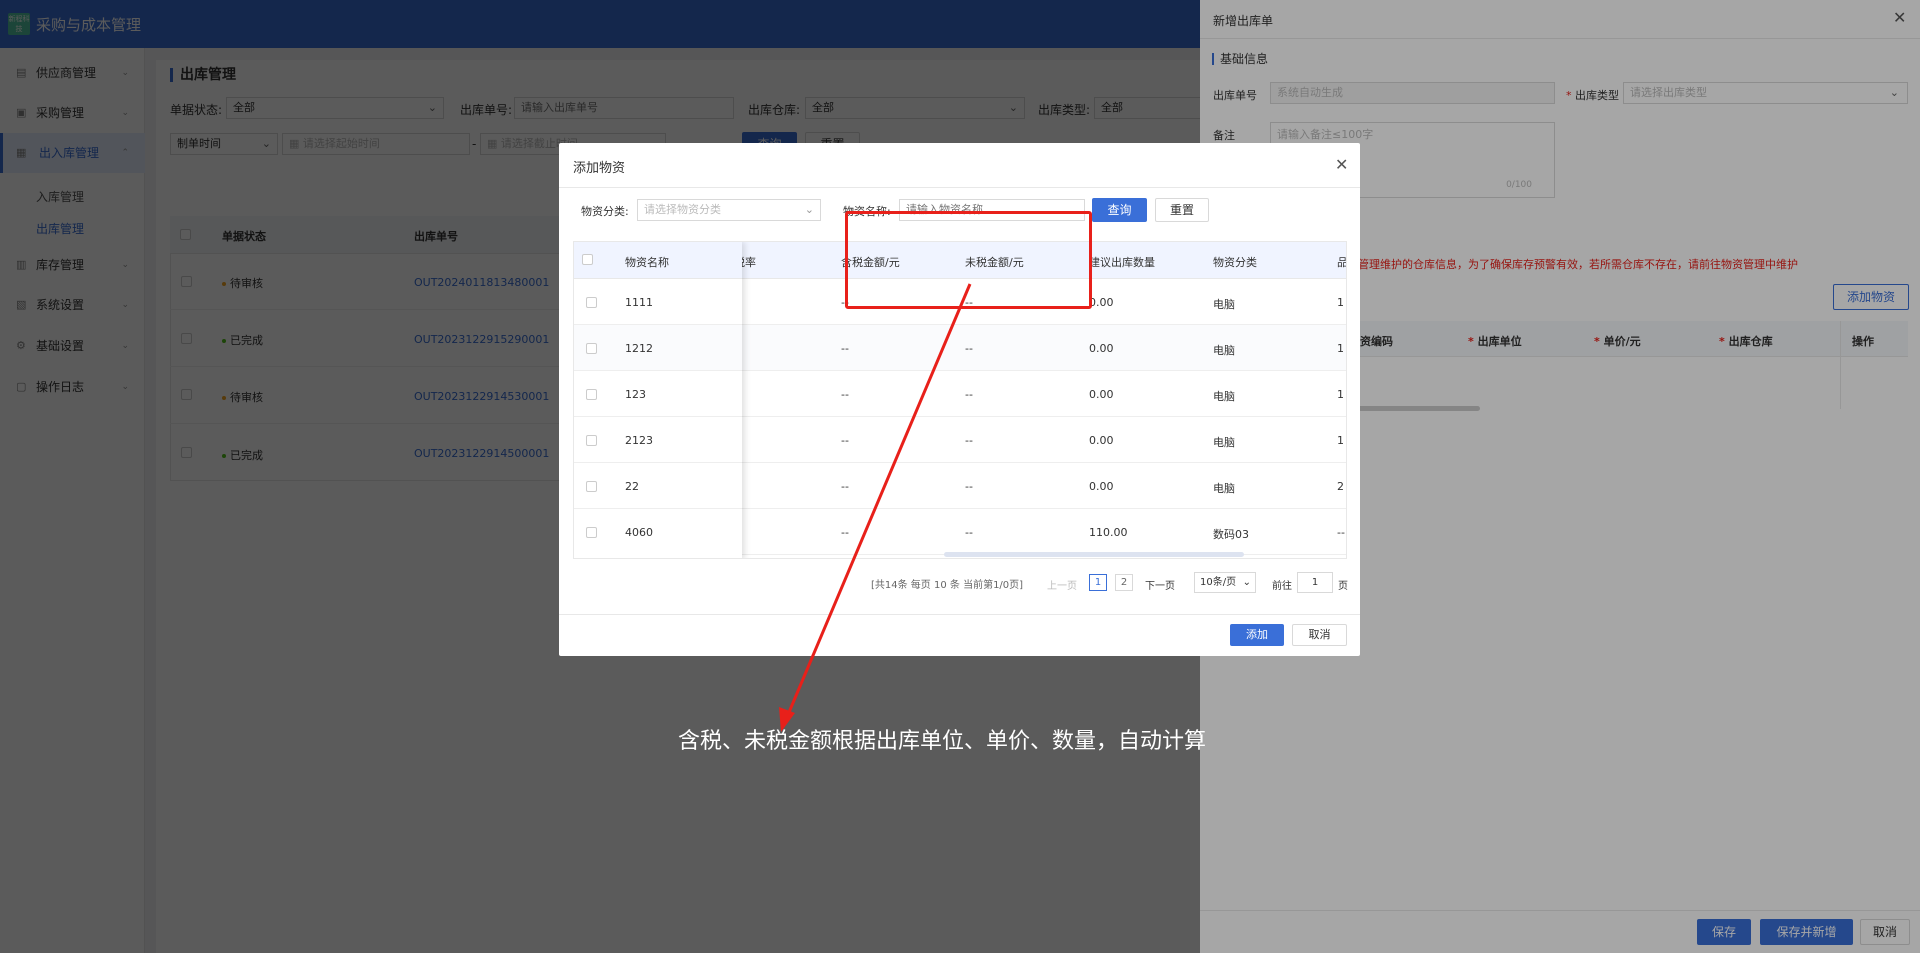  Describe the element at coordinates (878, 500) in the screenshot. I see `arrow-line` at that location.